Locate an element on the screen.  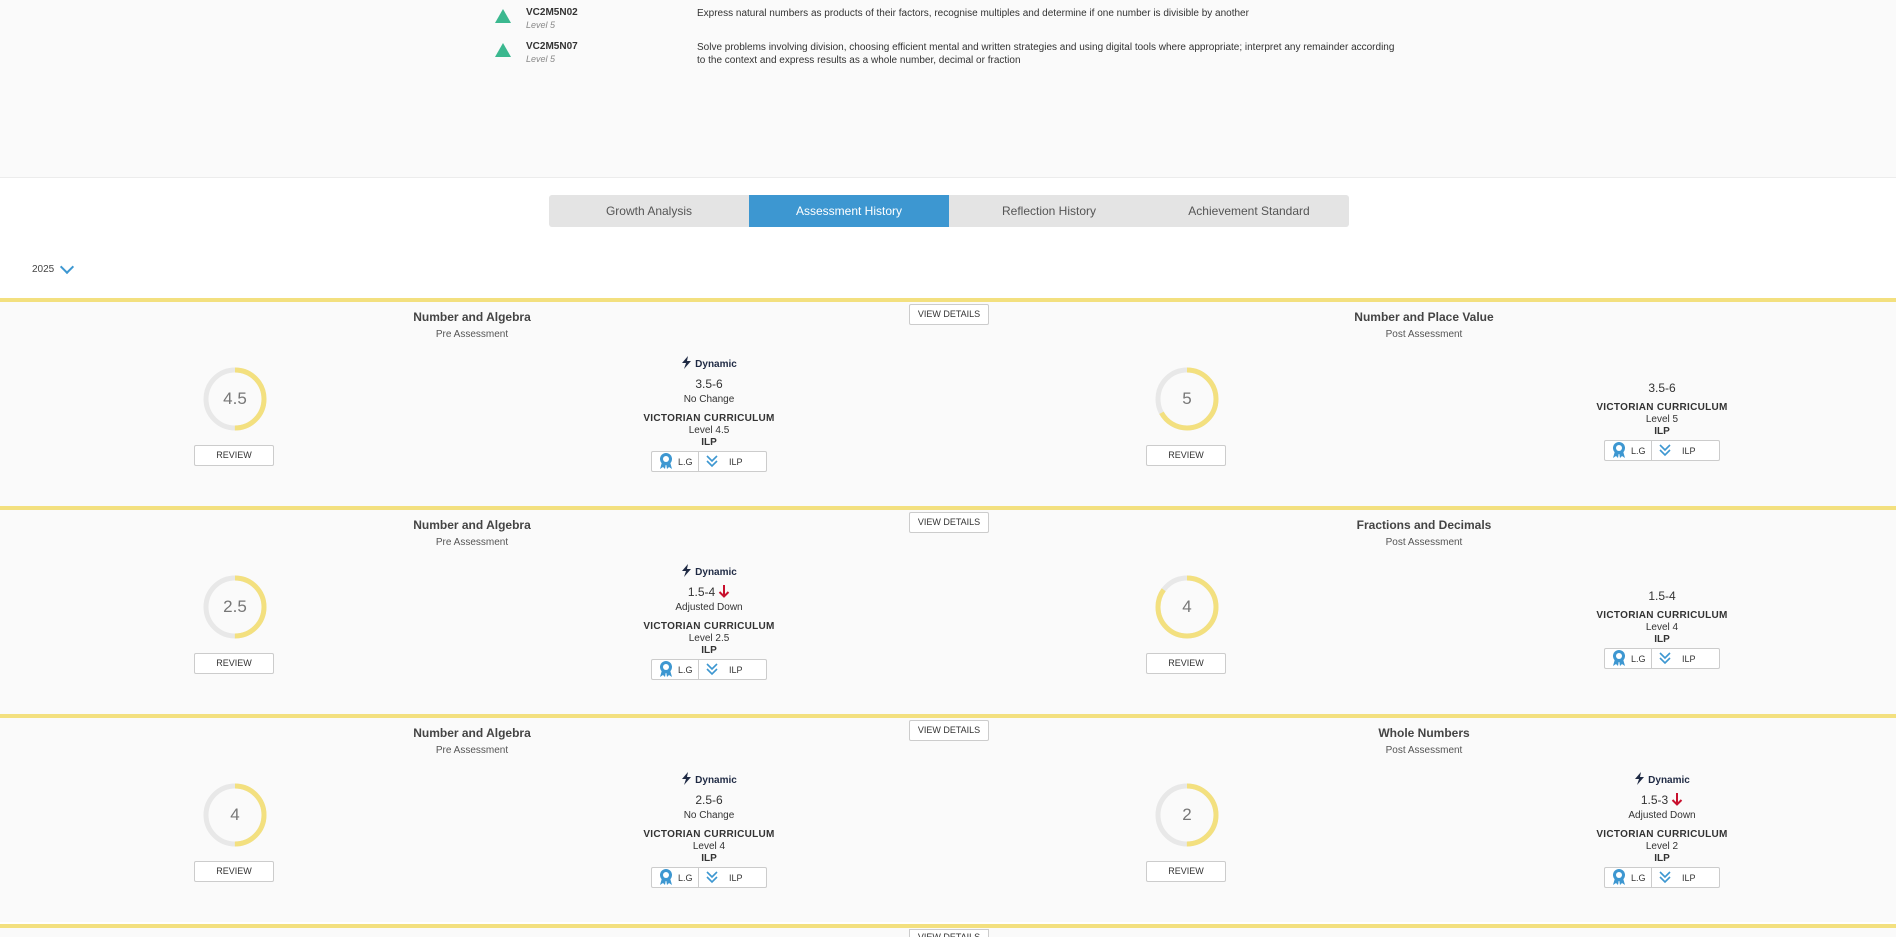
tab-assessment-history: Assessment History is located at coordinates (849, 211).